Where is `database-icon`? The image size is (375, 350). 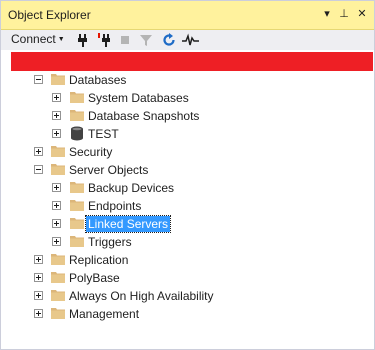 database-icon is located at coordinates (77, 133).